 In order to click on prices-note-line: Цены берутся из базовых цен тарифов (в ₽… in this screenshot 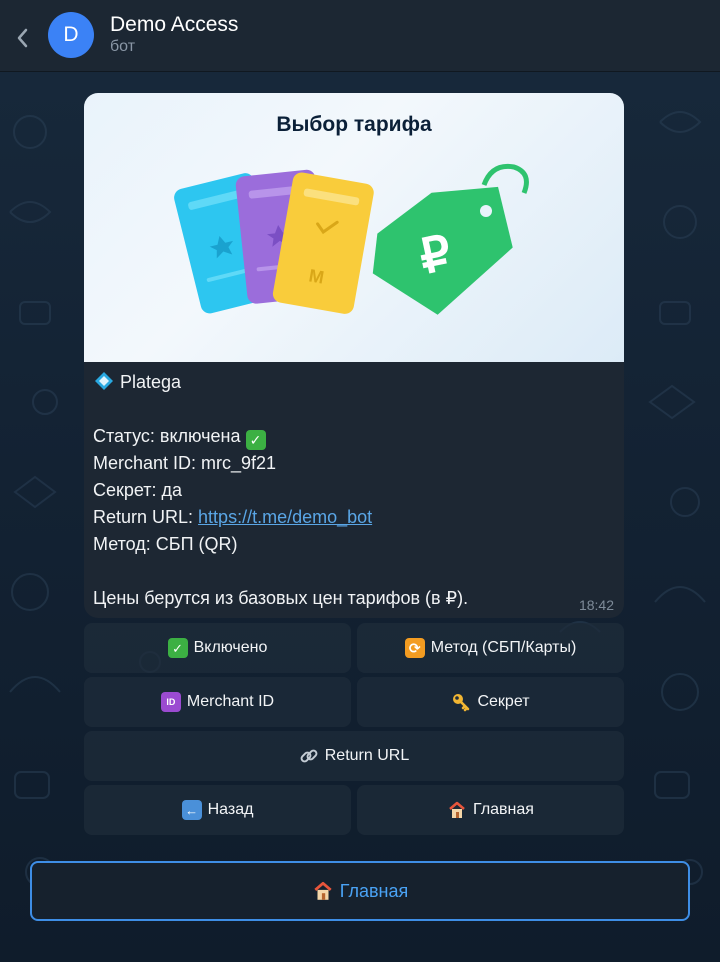, I will do `click(281, 598)`.